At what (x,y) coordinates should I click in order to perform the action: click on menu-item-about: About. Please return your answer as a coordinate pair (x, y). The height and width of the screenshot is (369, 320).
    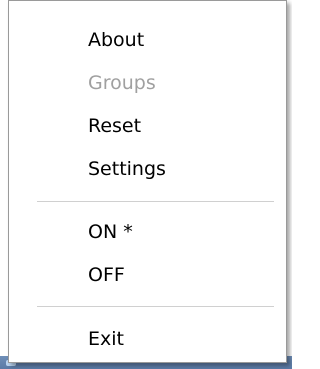
    Looking at the image, I should click on (147, 40).